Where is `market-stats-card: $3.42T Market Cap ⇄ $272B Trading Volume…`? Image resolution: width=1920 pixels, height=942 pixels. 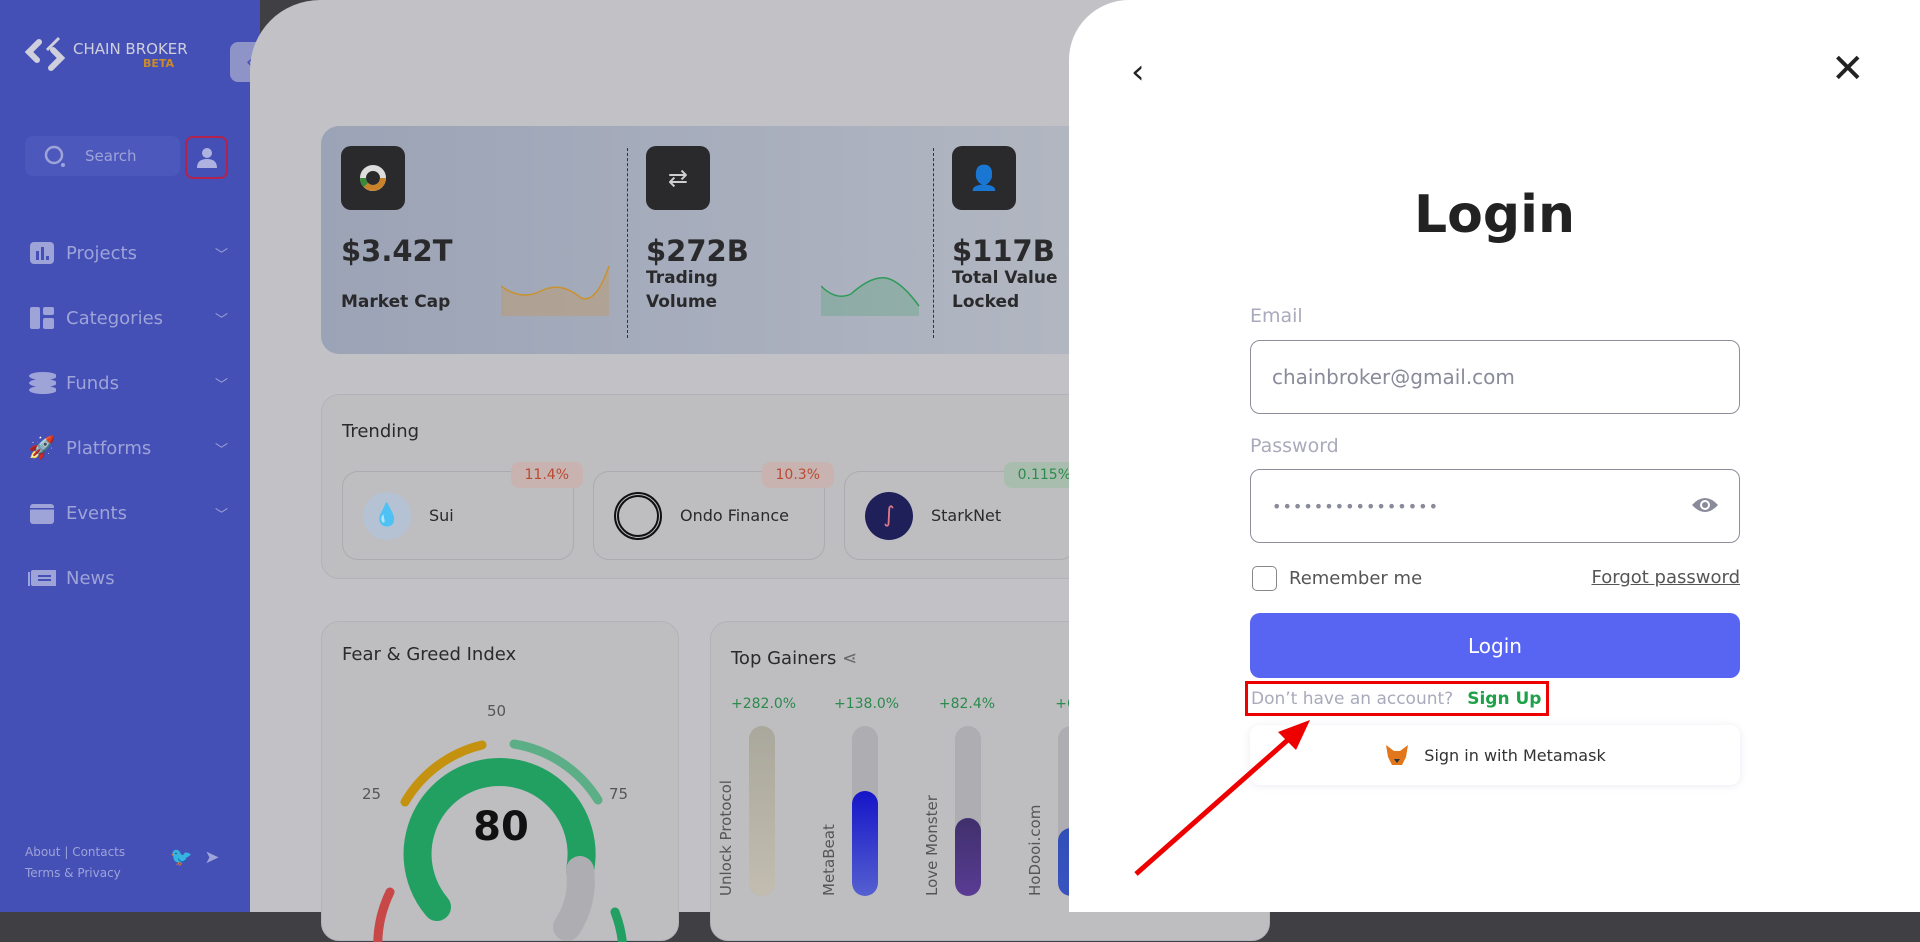 market-stats-card: $3.42T Market Cap ⇄ $272B Trading Volume… is located at coordinates (721, 240).